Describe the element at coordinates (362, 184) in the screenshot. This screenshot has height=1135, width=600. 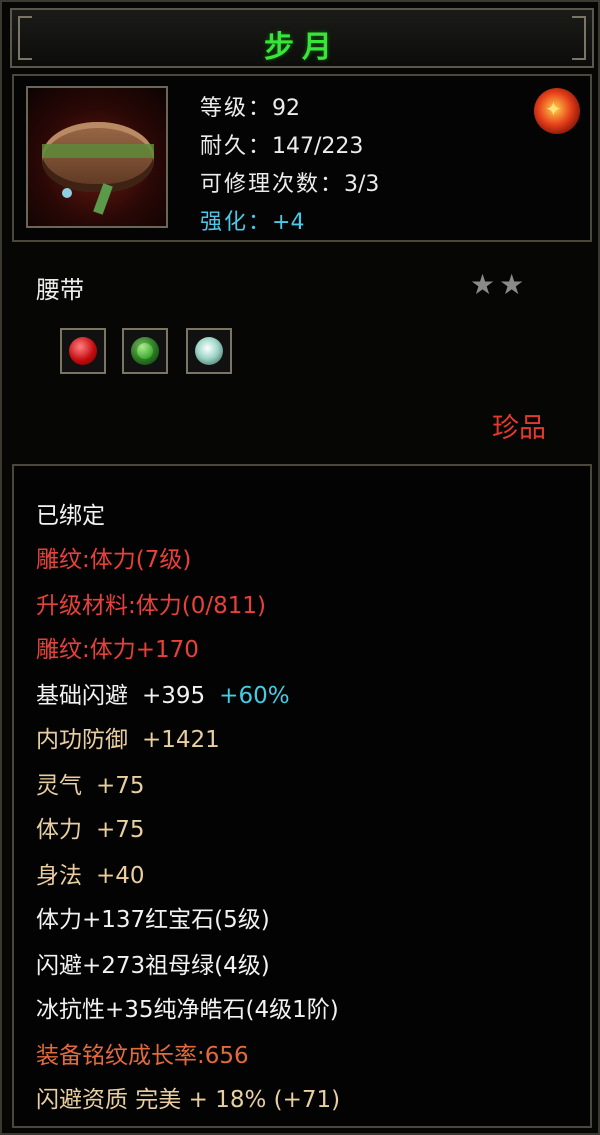
I see `repairs-value: 3/3` at that location.